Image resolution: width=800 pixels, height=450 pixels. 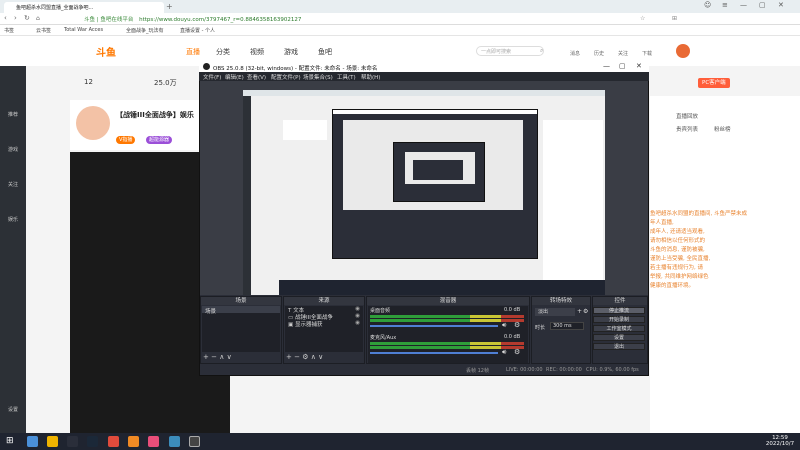 I want to click on header-message: 消息, so click(x=575, y=53).